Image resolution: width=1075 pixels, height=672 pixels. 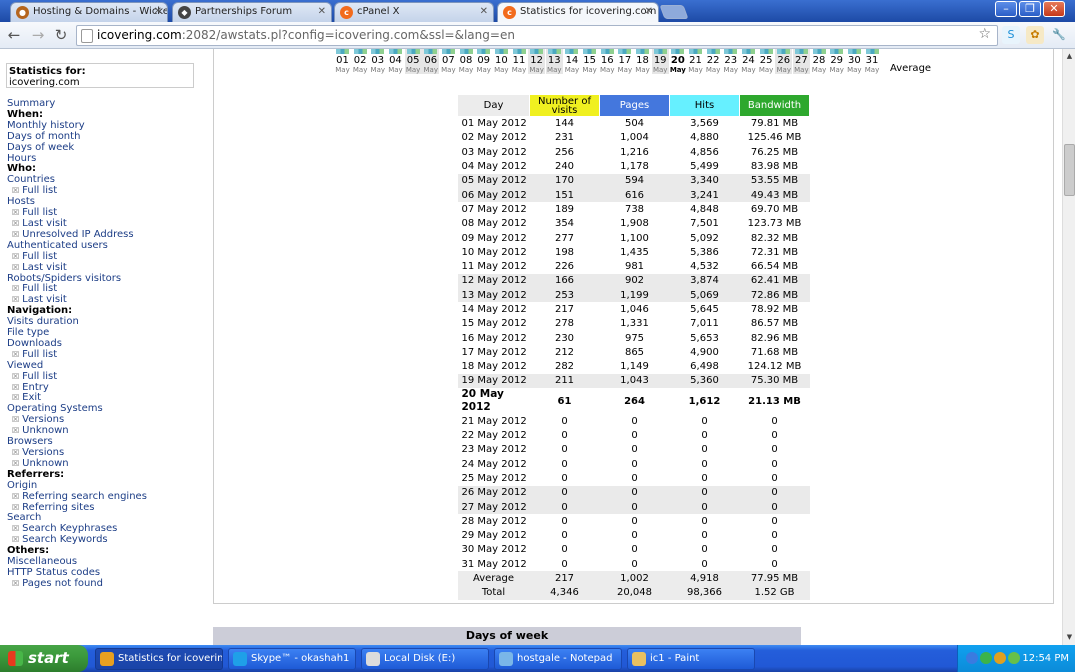 I want to click on day-scale-column: 28 May, so click(x=819, y=61).